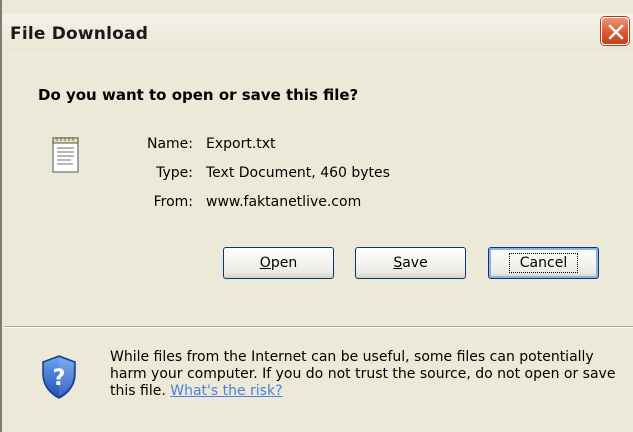 Image resolution: width=633 pixels, height=432 pixels. I want to click on save-label: ave, so click(415, 263).